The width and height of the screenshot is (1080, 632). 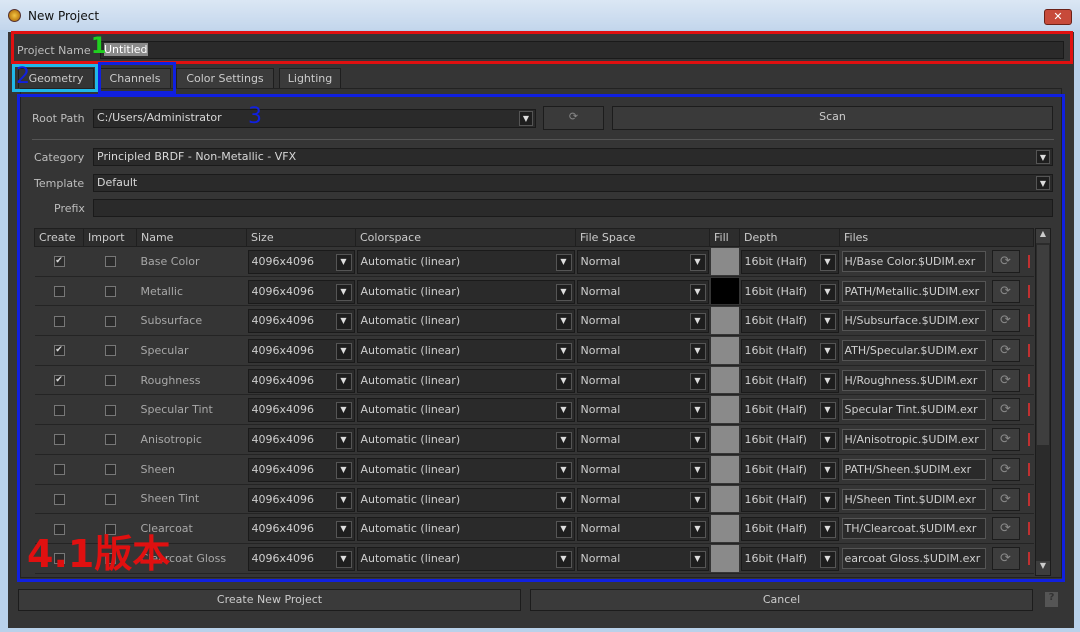 What do you see at coordinates (913, 261) in the screenshot?
I see `file-path-input: H/Base Color.$UDIM.exr` at bounding box center [913, 261].